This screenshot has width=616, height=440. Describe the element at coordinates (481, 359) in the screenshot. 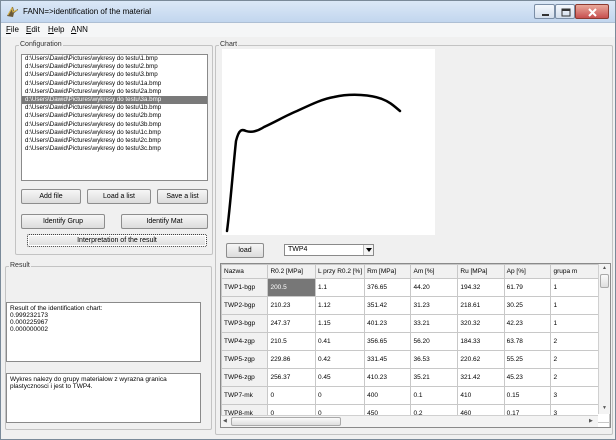

I see `table-cell: 220.62` at that location.